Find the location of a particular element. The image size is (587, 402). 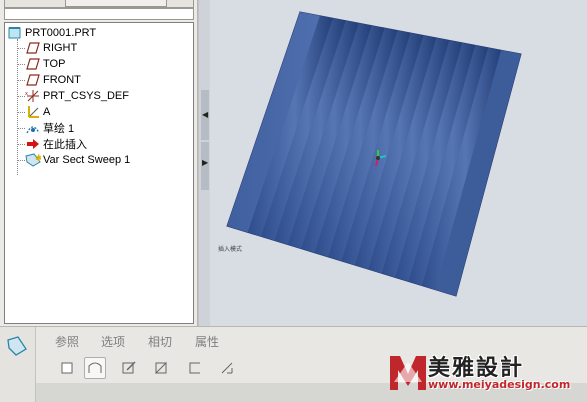

tree-item-sketch: 草绘 1 is located at coordinates (49, 128).